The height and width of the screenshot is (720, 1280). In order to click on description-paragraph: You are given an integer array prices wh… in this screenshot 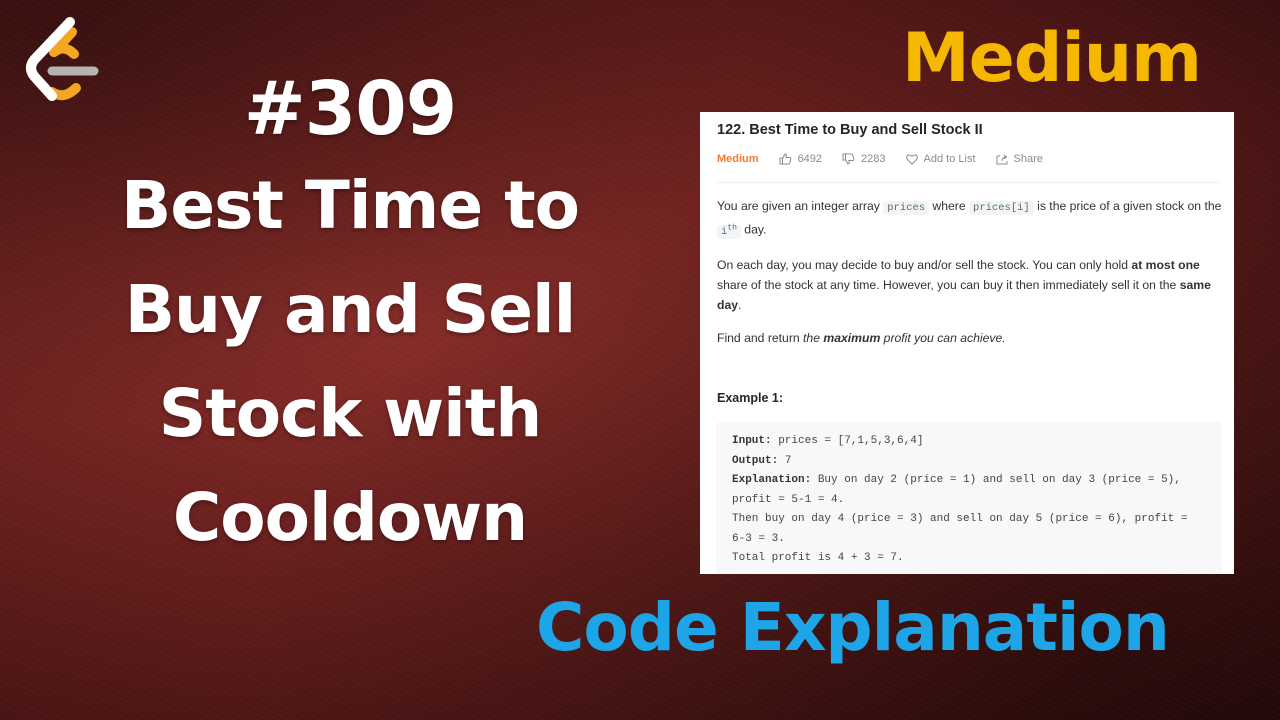, I will do `click(969, 219)`.